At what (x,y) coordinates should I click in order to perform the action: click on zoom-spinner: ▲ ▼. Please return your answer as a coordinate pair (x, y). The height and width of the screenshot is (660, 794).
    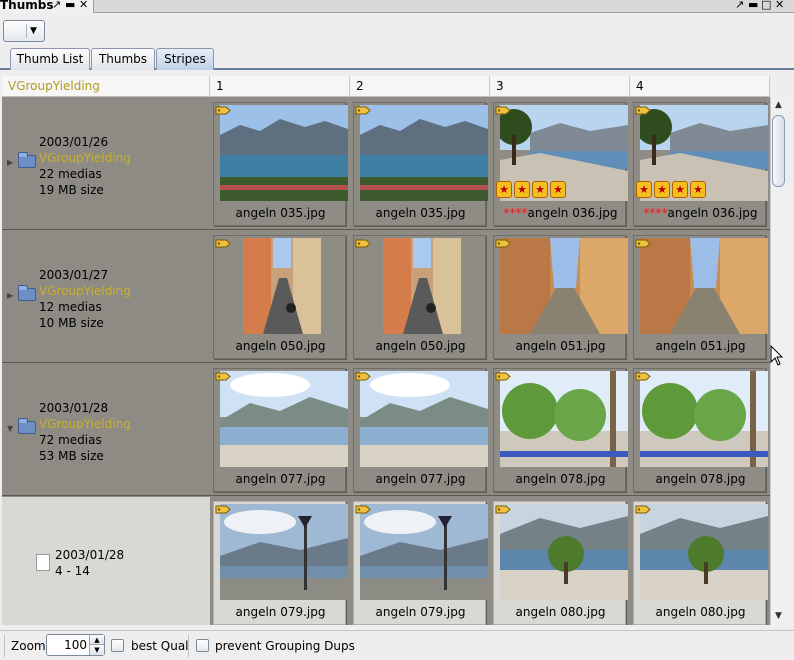
    Looking at the image, I should click on (75, 645).